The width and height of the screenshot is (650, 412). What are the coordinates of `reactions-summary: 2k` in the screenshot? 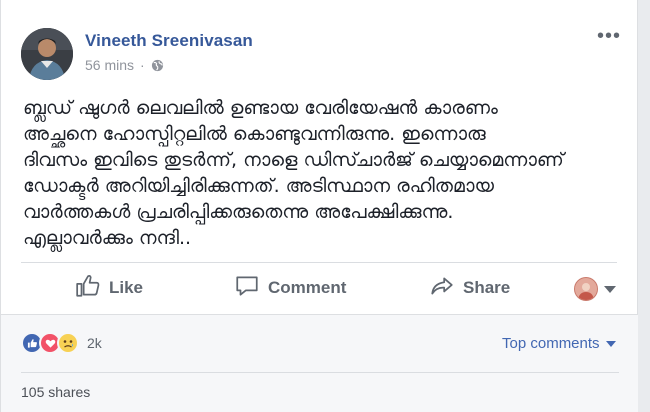 It's located at (61, 343).